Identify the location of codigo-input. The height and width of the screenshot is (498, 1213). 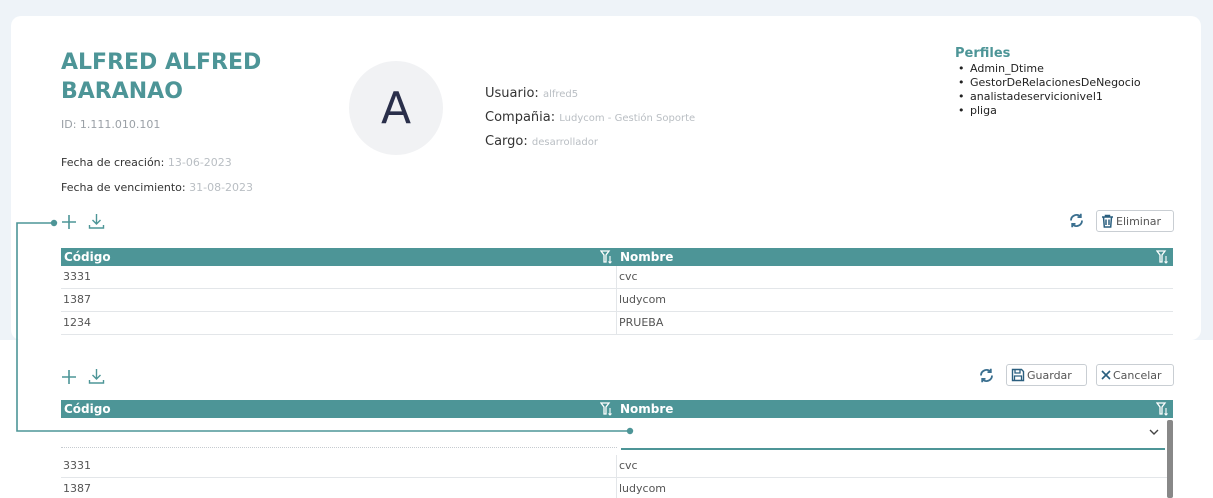
(339, 433).